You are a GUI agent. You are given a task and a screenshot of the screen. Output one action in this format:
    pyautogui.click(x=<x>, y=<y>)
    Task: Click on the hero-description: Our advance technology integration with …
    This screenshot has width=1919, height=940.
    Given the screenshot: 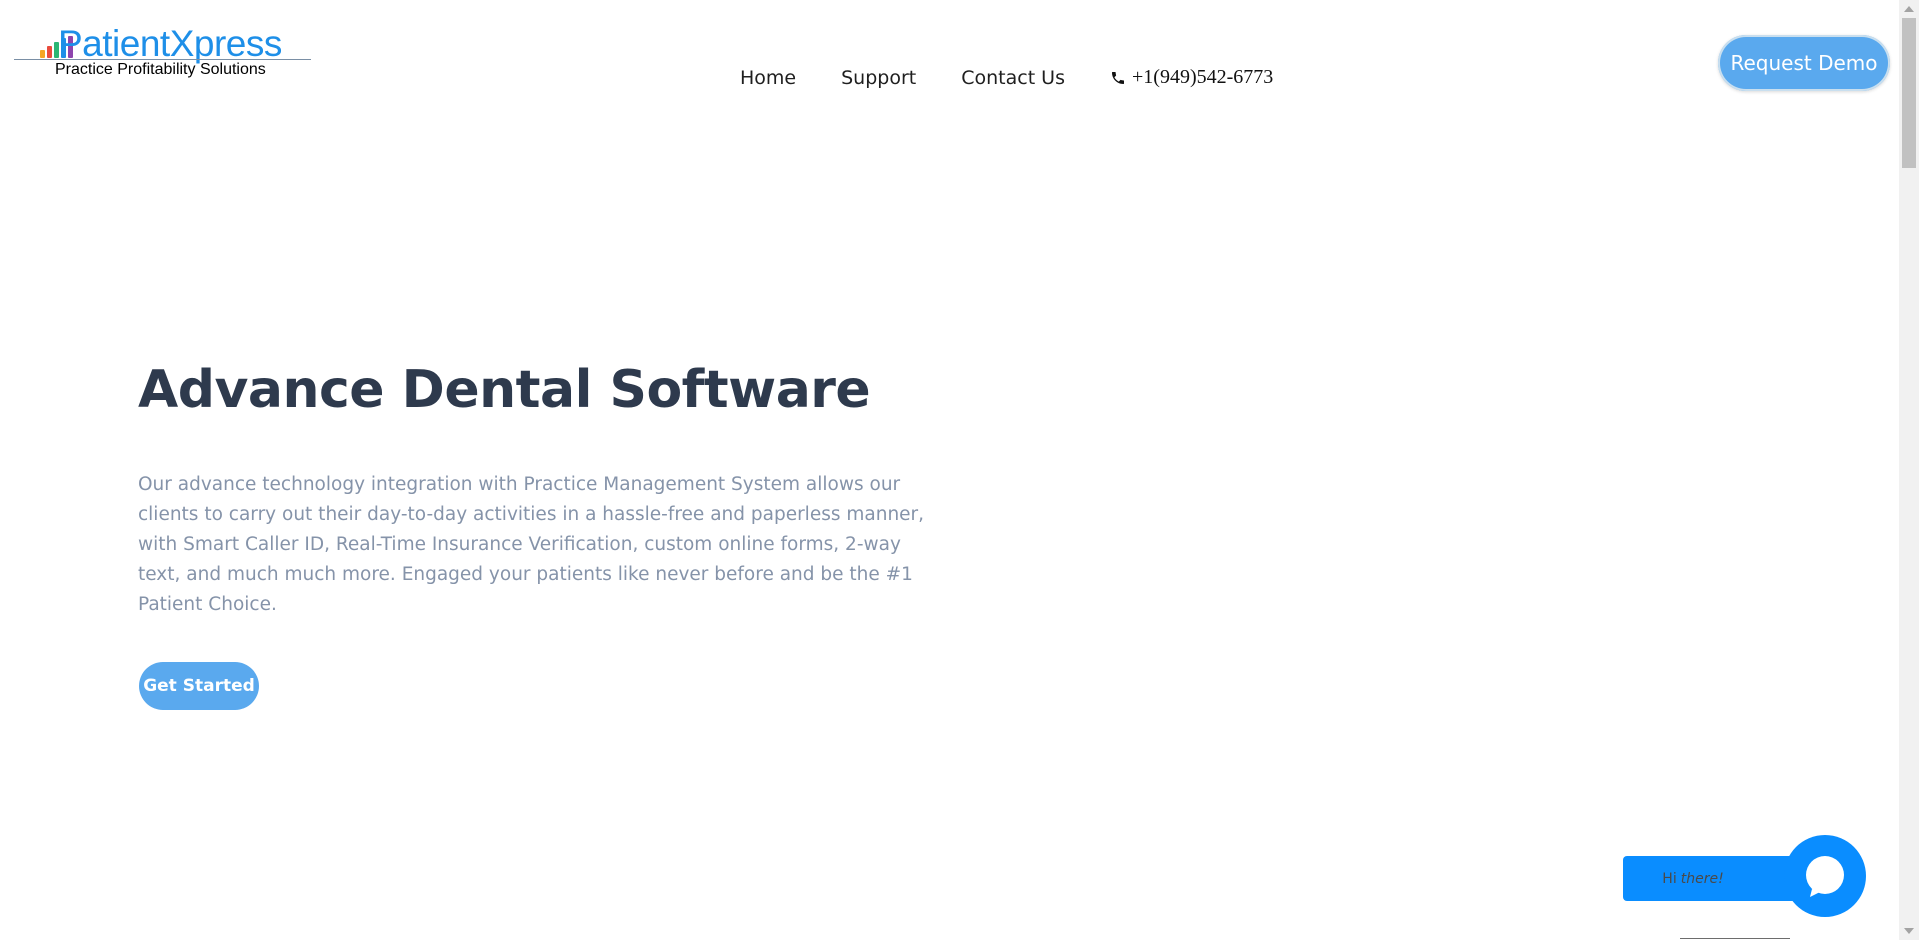 What is the action you would take?
    pyautogui.click(x=531, y=544)
    